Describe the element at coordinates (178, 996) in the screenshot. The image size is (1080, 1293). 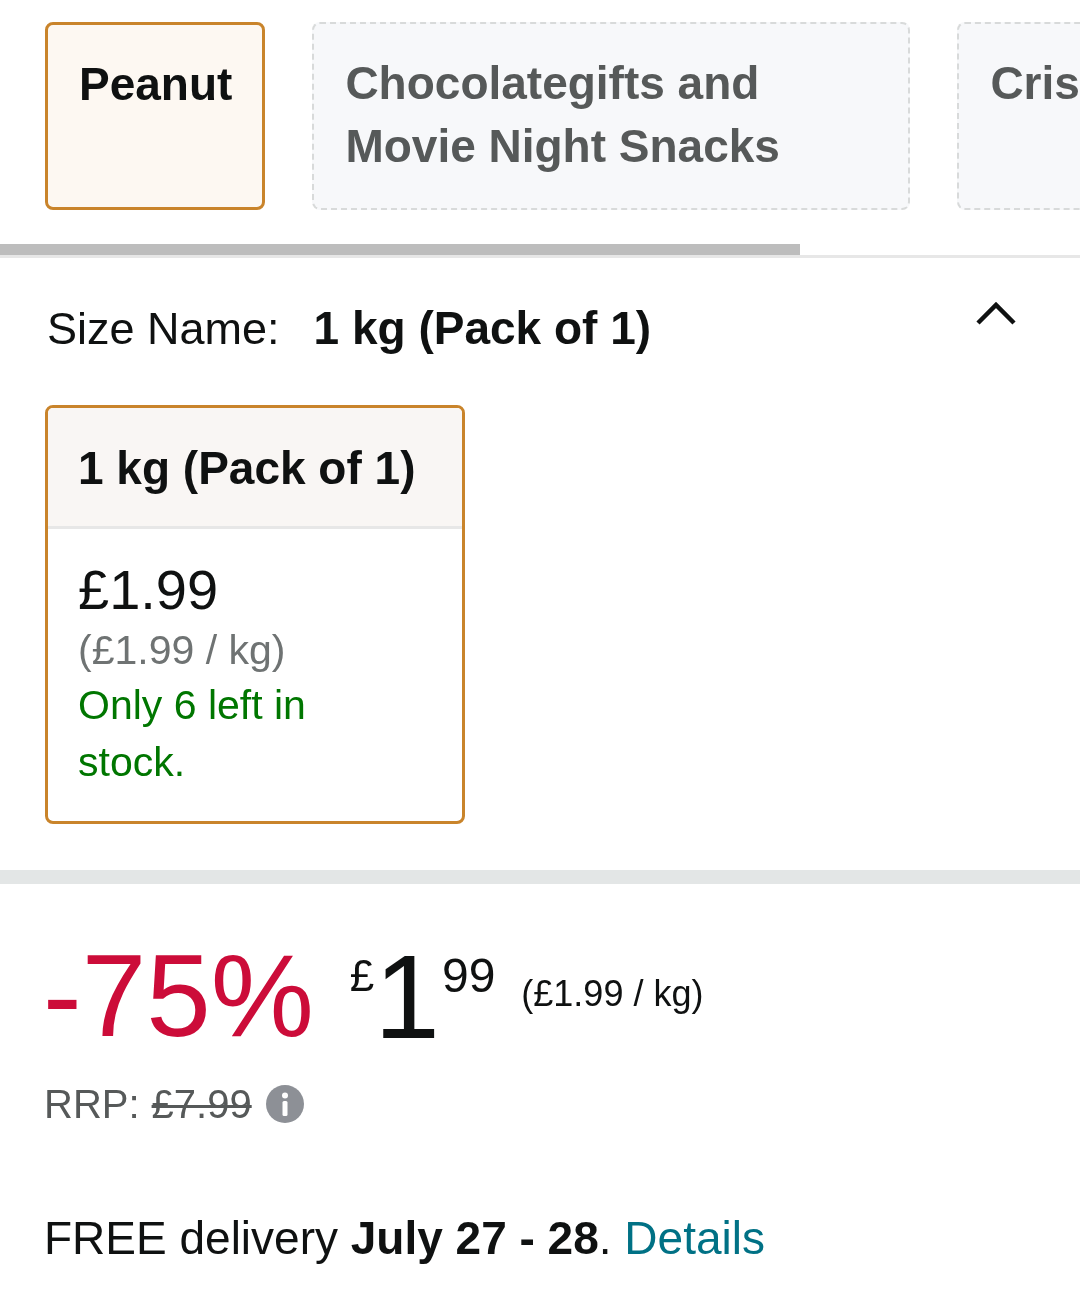
I see `discount-percent: -75%` at that location.